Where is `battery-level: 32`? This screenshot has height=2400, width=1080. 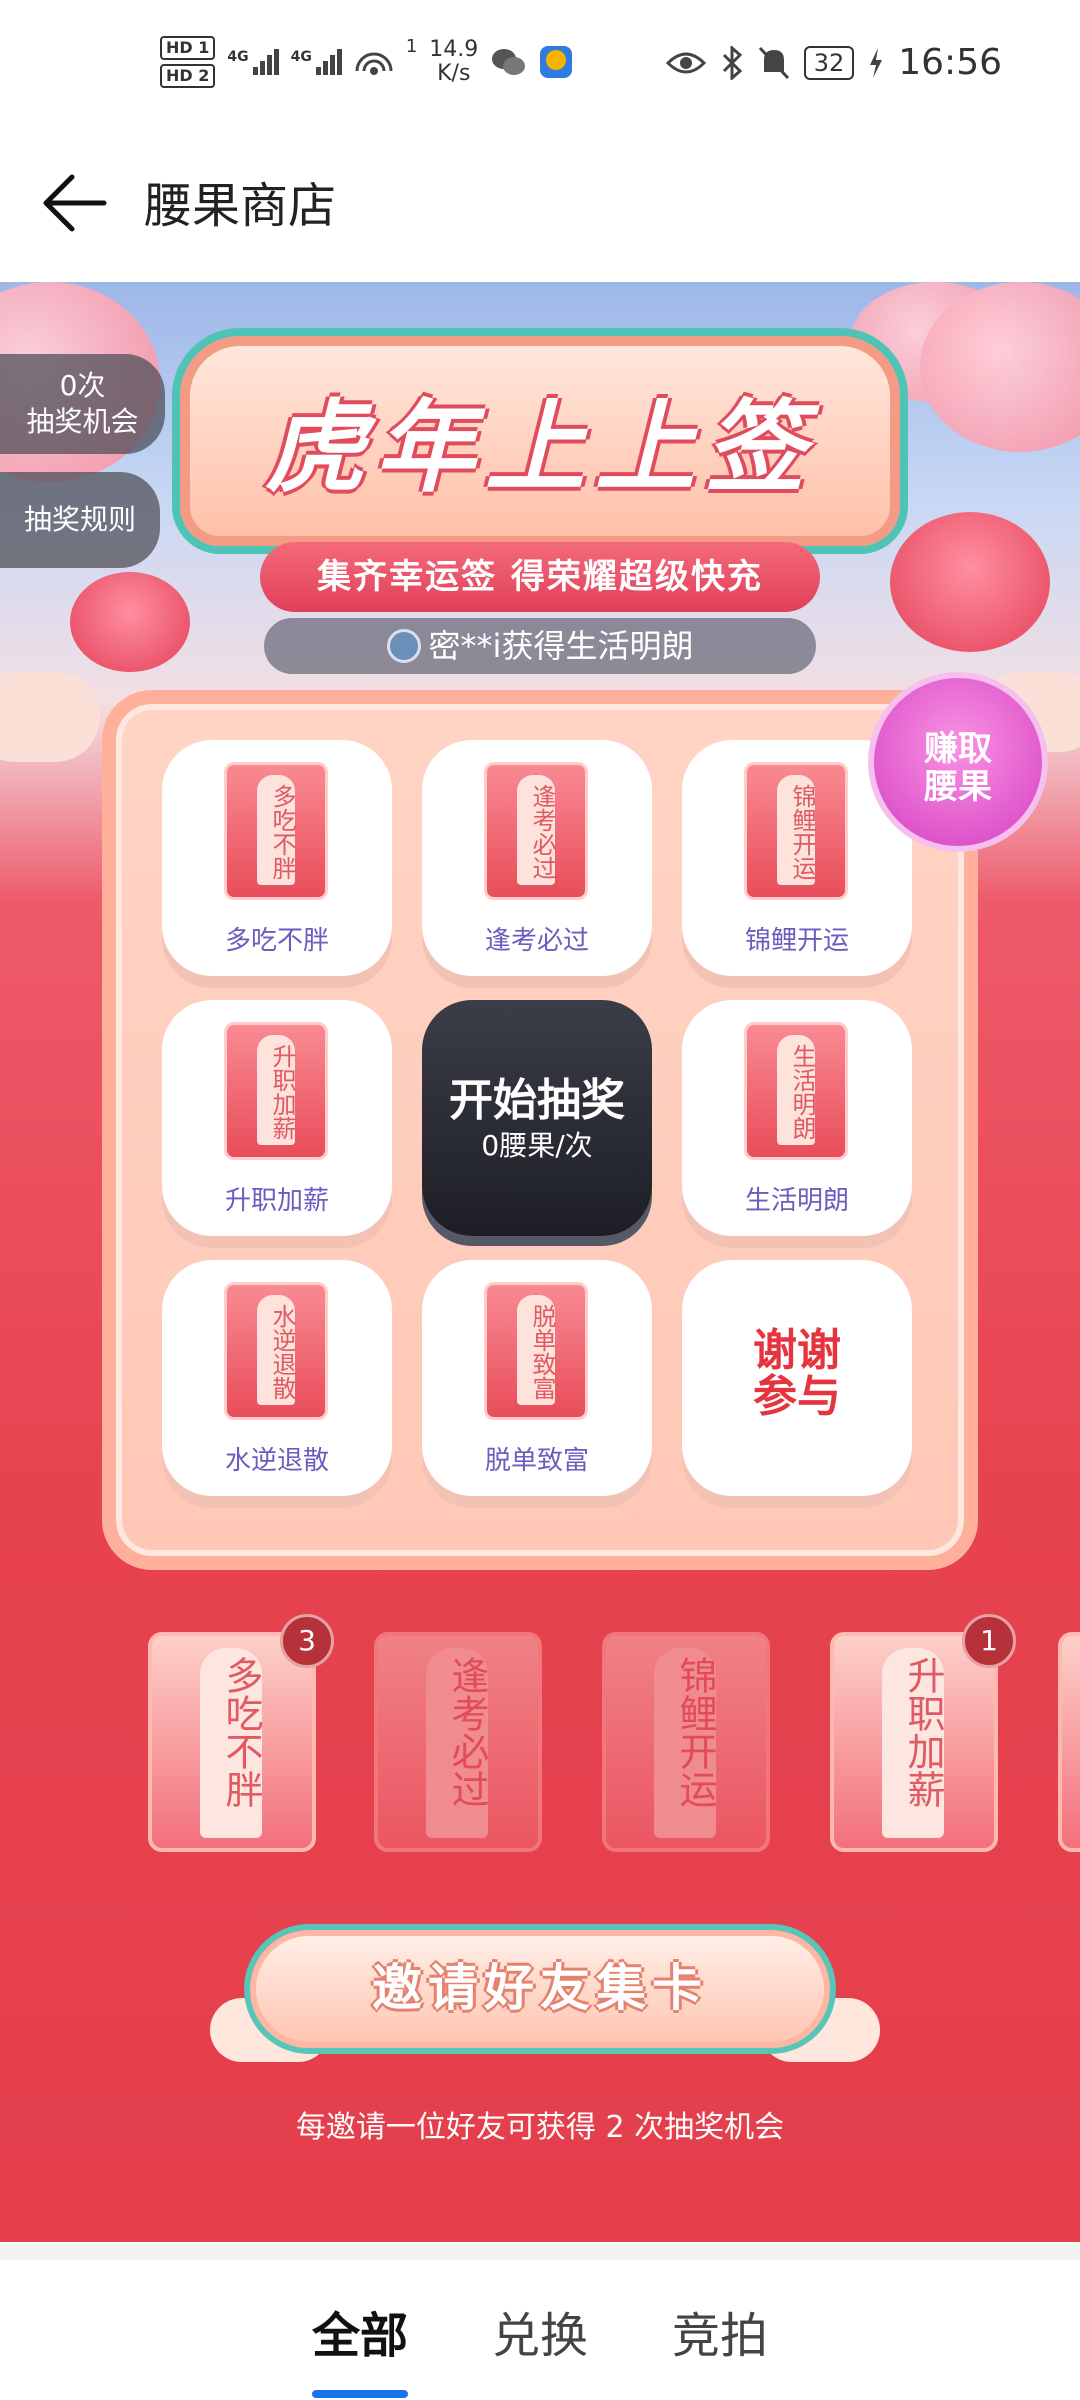
battery-level: 32 is located at coordinates (829, 62).